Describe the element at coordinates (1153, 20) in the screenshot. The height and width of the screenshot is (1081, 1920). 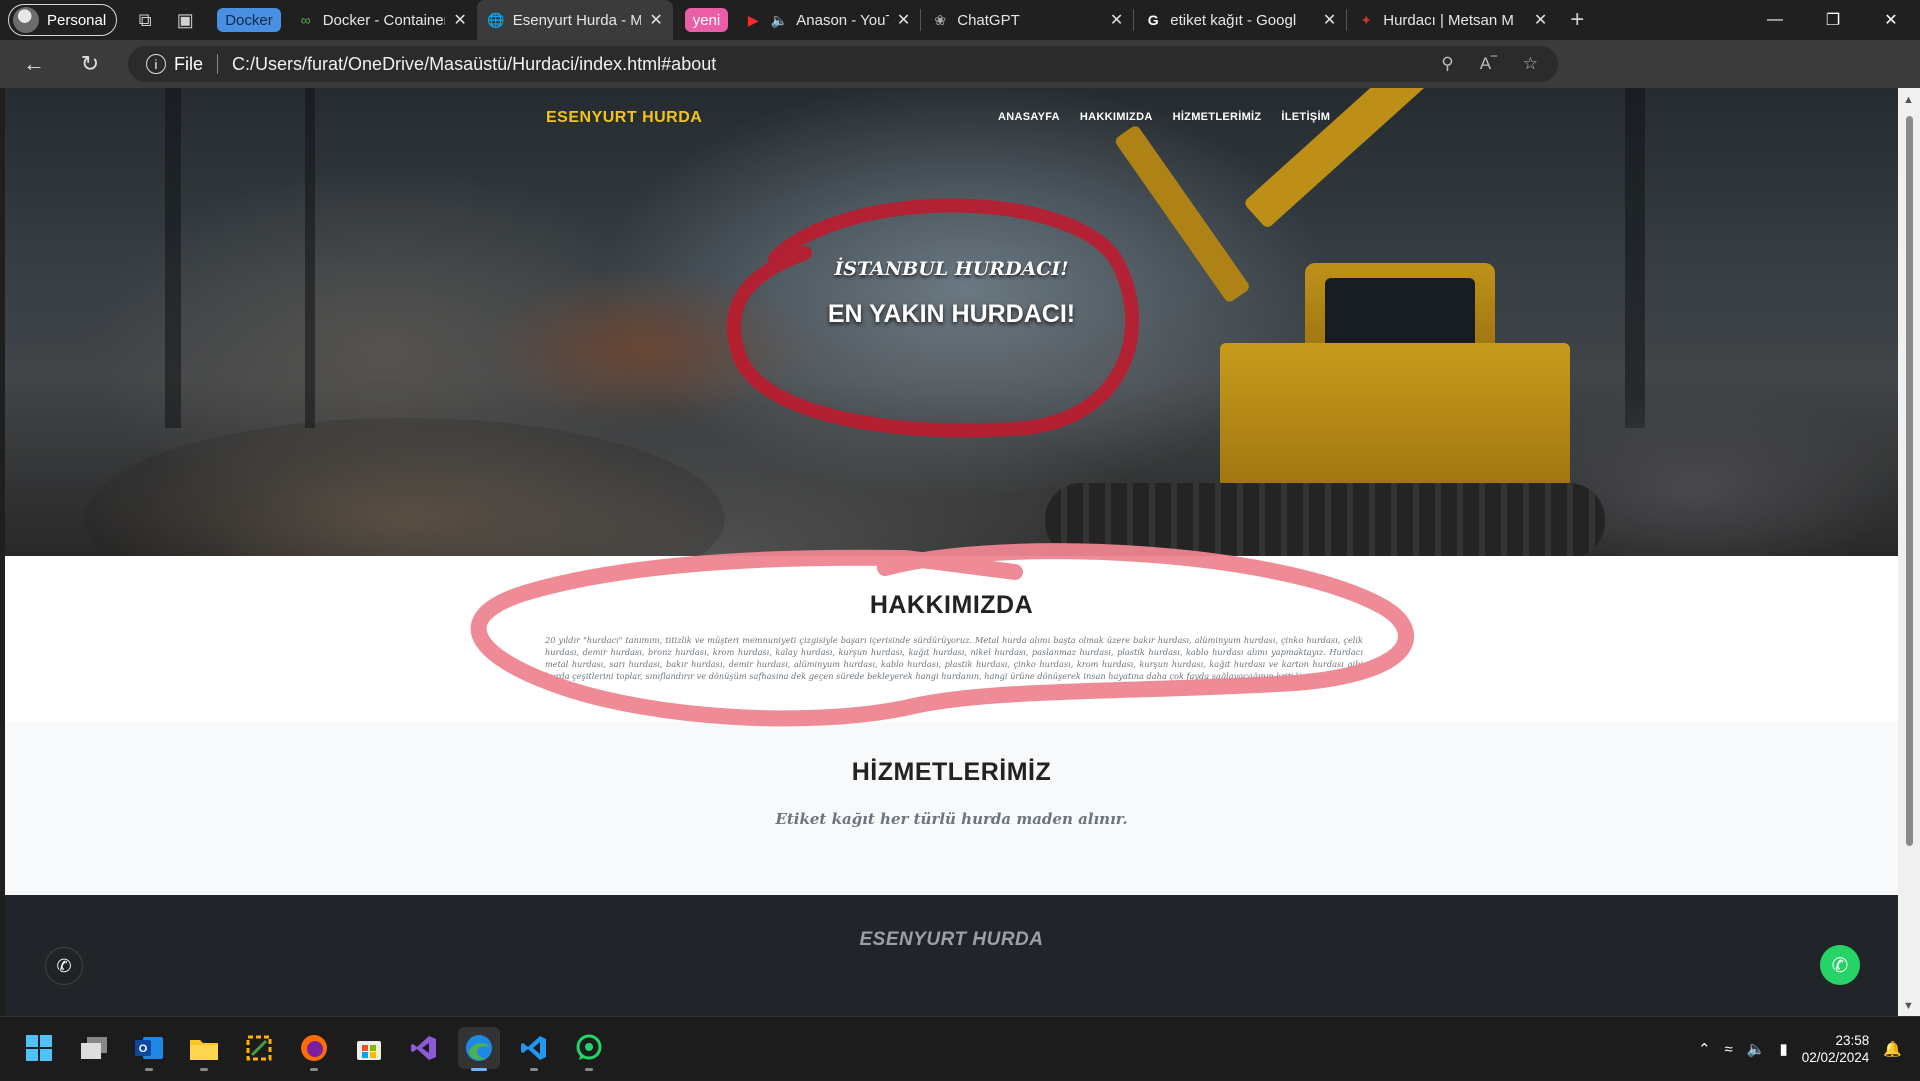
I see `google-icon: G` at that location.